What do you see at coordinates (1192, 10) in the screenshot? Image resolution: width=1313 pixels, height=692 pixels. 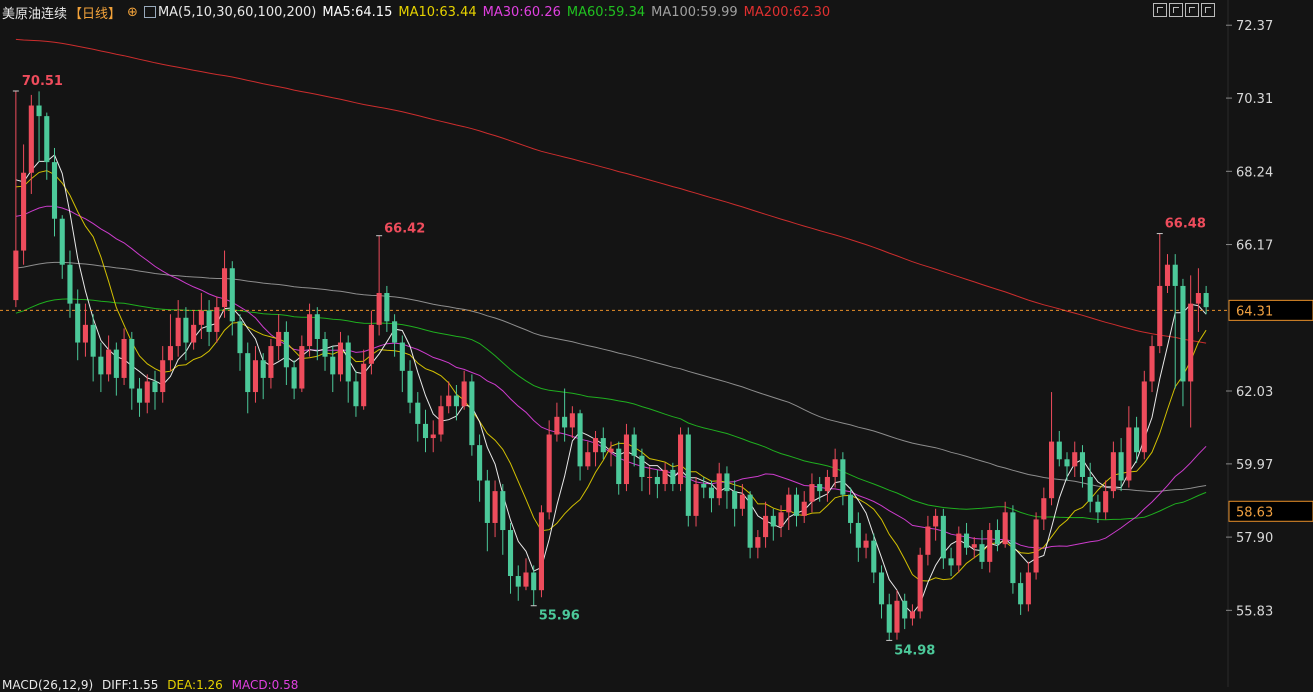 I see `chart-icon` at bounding box center [1192, 10].